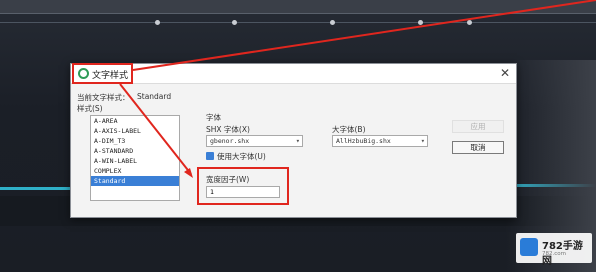 The width and height of the screenshot is (596, 272). What do you see at coordinates (135, 151) in the screenshot?
I see `list-item: A-STANDARD` at bounding box center [135, 151].